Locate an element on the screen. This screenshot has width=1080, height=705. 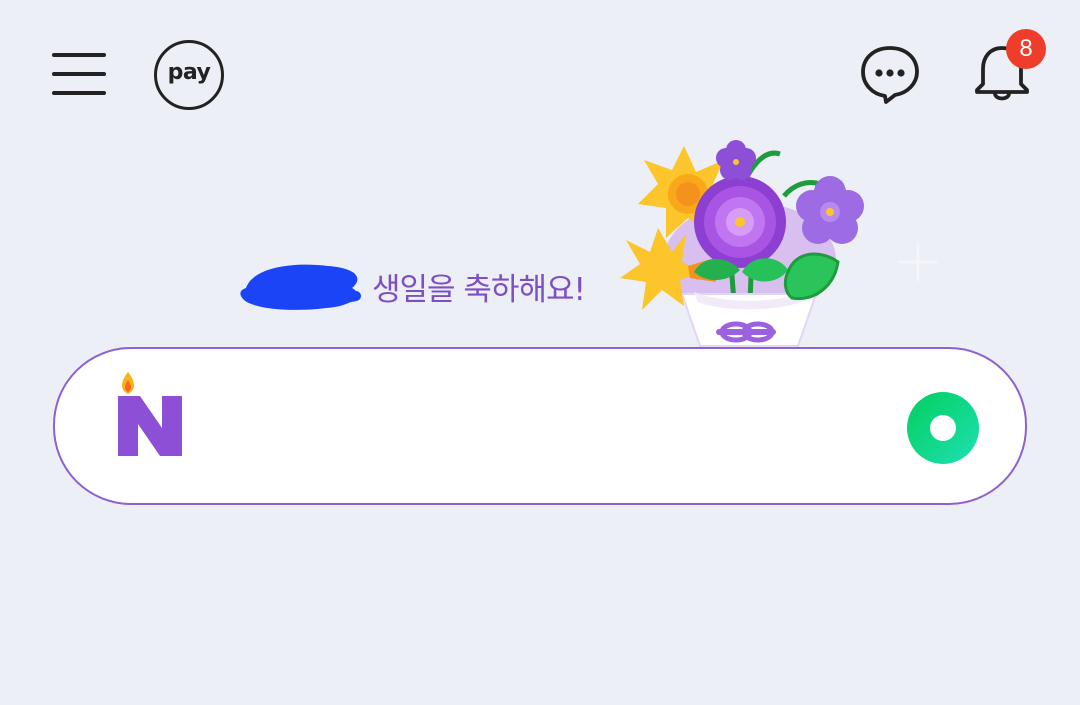
notification-count-badge: 8 is located at coordinates (1026, 49).